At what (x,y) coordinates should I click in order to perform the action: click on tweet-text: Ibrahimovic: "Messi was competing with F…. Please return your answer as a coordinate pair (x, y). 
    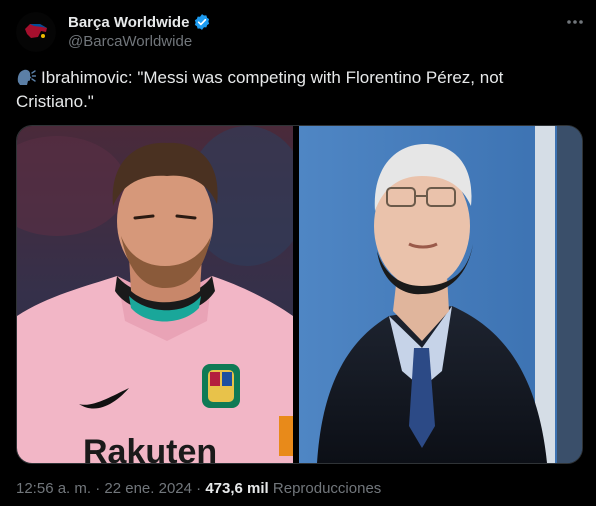
    Looking at the image, I should click on (260, 89).